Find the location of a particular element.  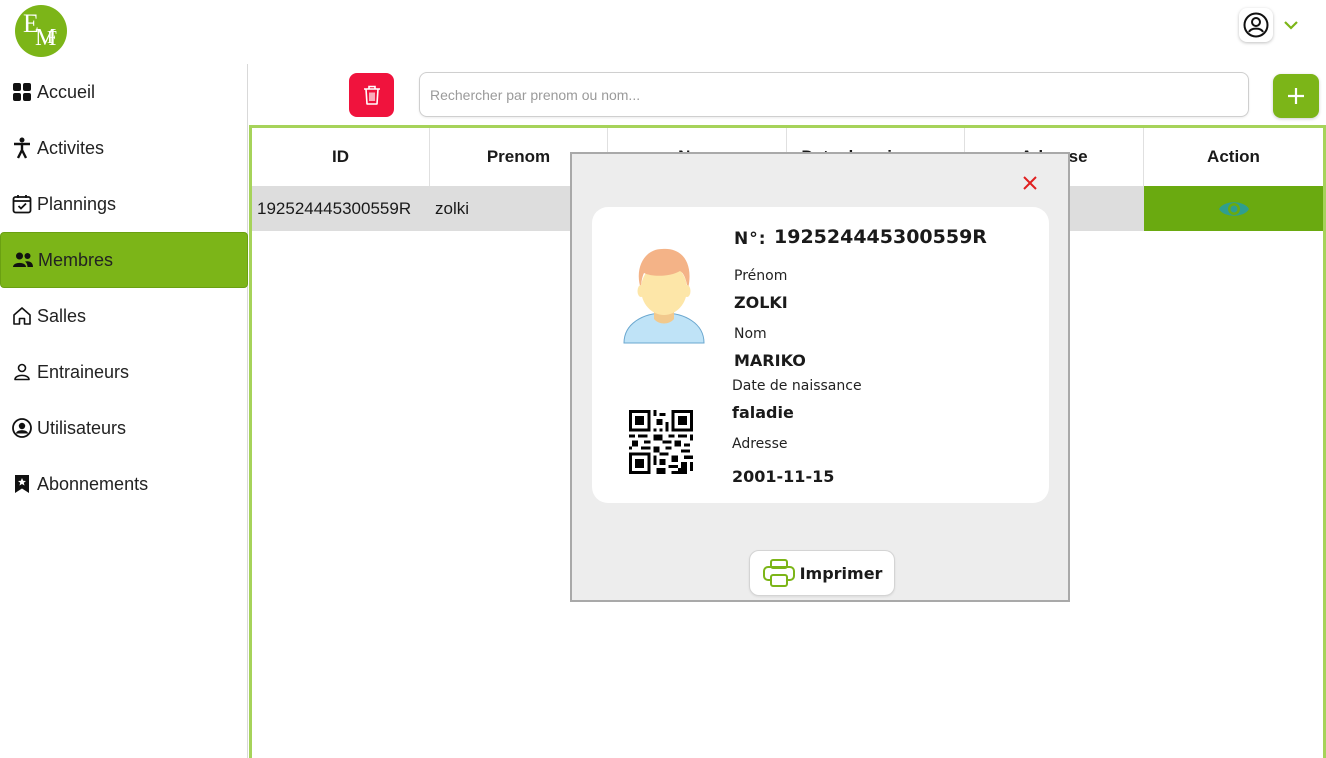

sidebar-item-utilisateurs: Utilisateurs is located at coordinates (124, 428).